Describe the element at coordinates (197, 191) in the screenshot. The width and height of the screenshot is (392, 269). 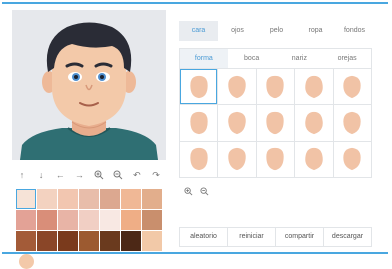
I see `grid-zoom-controls` at that location.